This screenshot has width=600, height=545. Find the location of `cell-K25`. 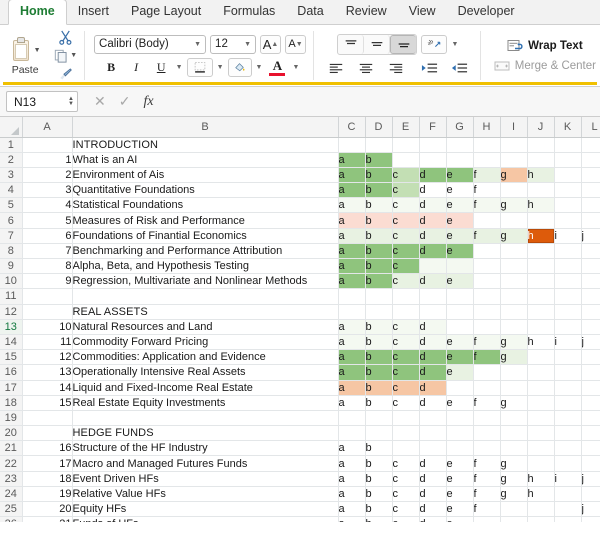

cell-K25 is located at coordinates (568, 509).